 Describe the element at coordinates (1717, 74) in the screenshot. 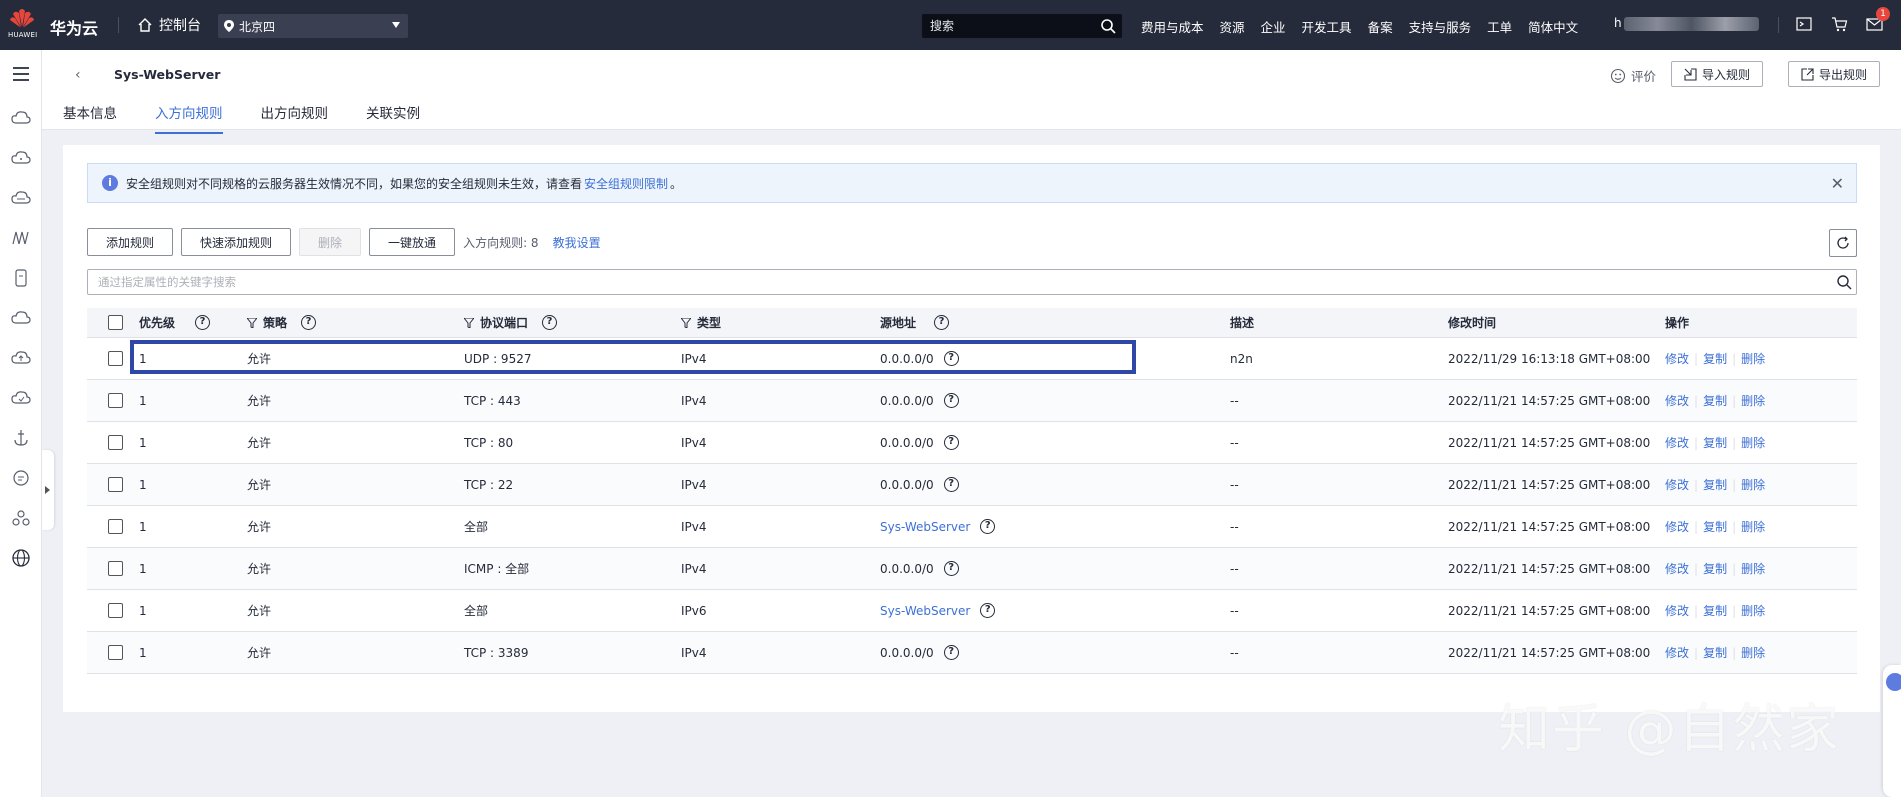

I see `import-rules-button: 导入规则` at that location.